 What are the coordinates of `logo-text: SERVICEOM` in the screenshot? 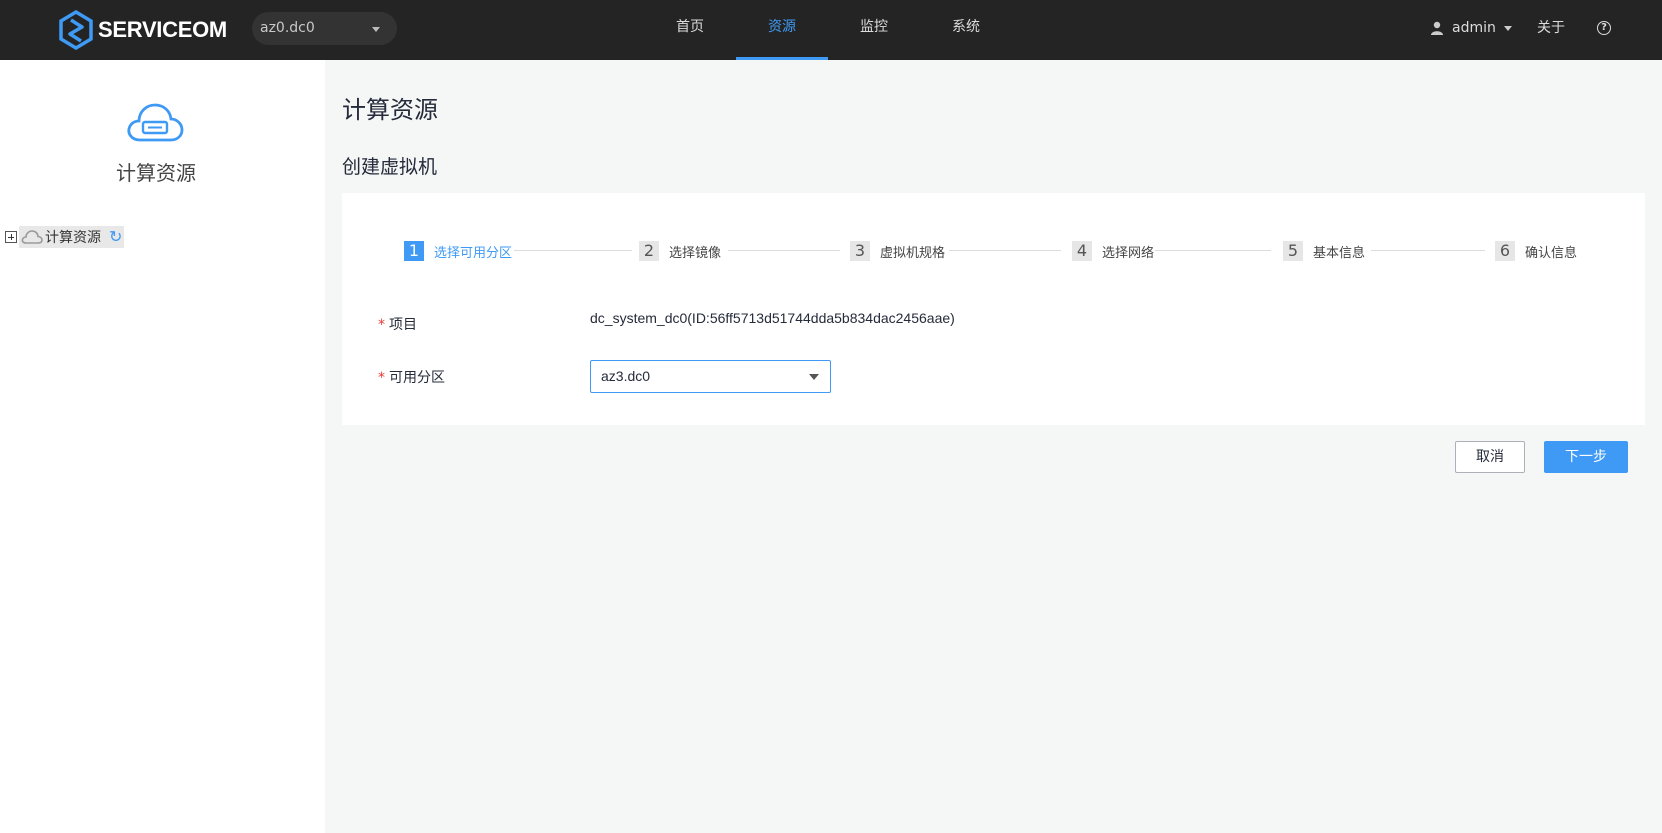 It's located at (162, 29).